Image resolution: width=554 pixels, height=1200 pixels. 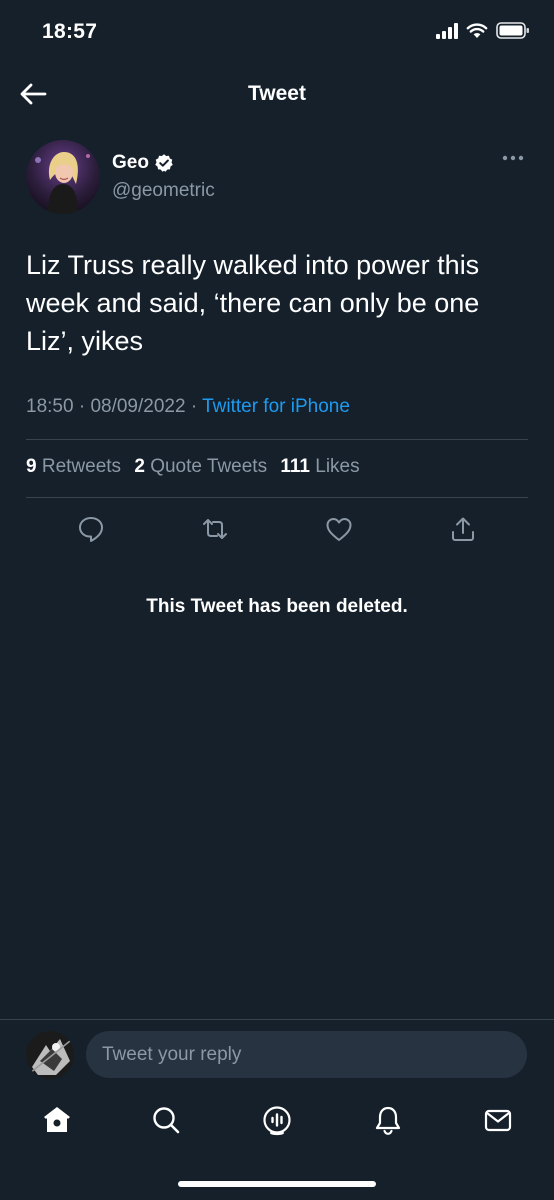 What do you see at coordinates (70, 31) in the screenshot?
I see `status-time: 18:57` at bounding box center [70, 31].